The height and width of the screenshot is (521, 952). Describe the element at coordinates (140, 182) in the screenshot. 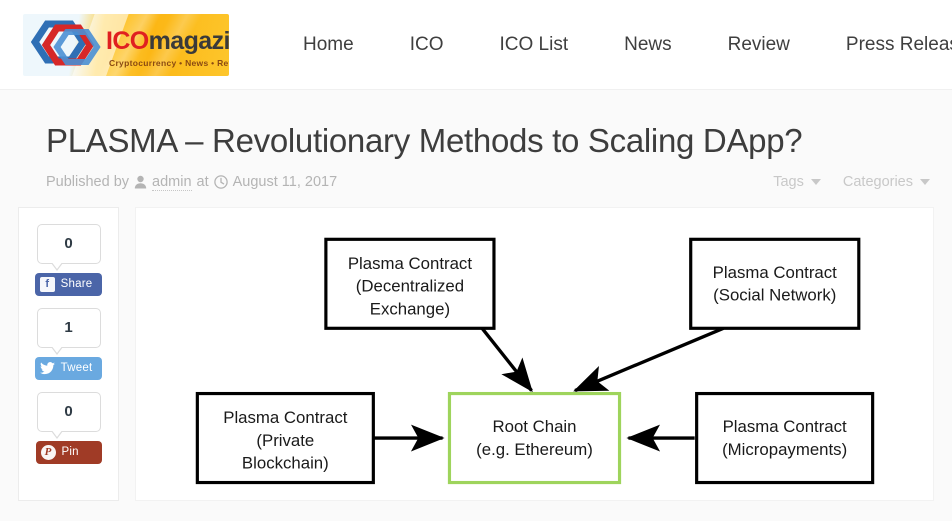

I see `person-icon` at that location.